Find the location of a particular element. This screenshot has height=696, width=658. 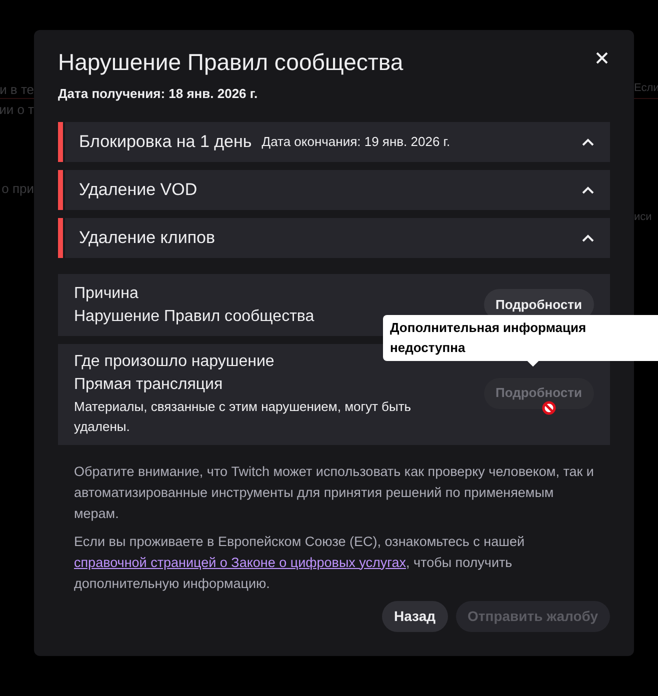

eu-notice-text: Если вы проживаете в Европейском Союзе (ЕС), ознакомьтесь с нашей справочной страницей о Законе о цифровых услугах, чтобы получить дополнительную информацию. is located at coordinates (299, 562).